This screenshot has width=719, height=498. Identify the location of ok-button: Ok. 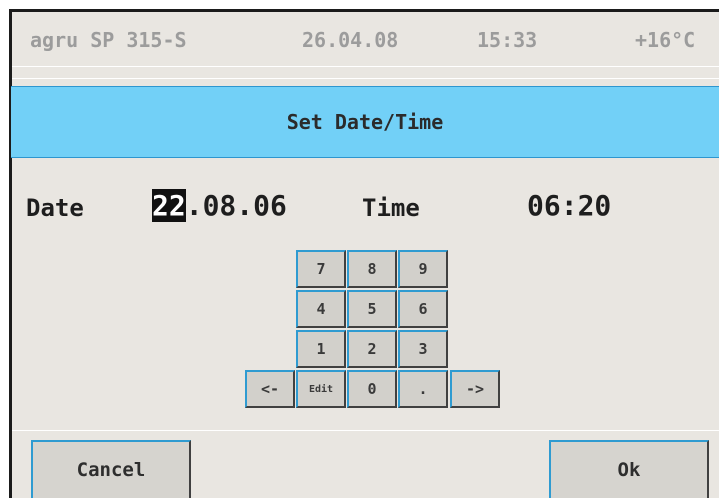
(629, 469).